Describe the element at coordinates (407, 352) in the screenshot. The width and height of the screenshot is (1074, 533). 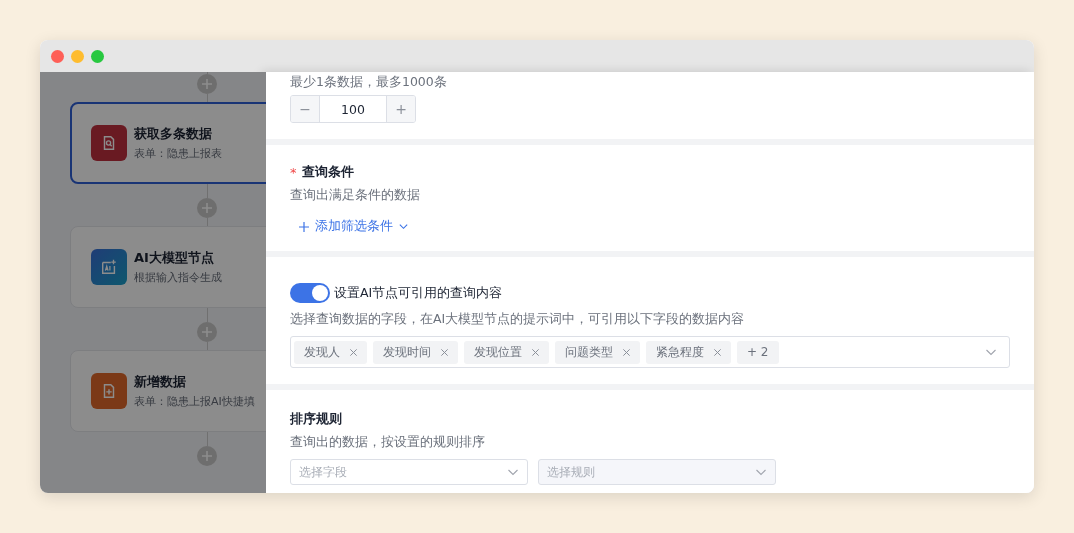
I see `tag-label: 发现时间` at that location.